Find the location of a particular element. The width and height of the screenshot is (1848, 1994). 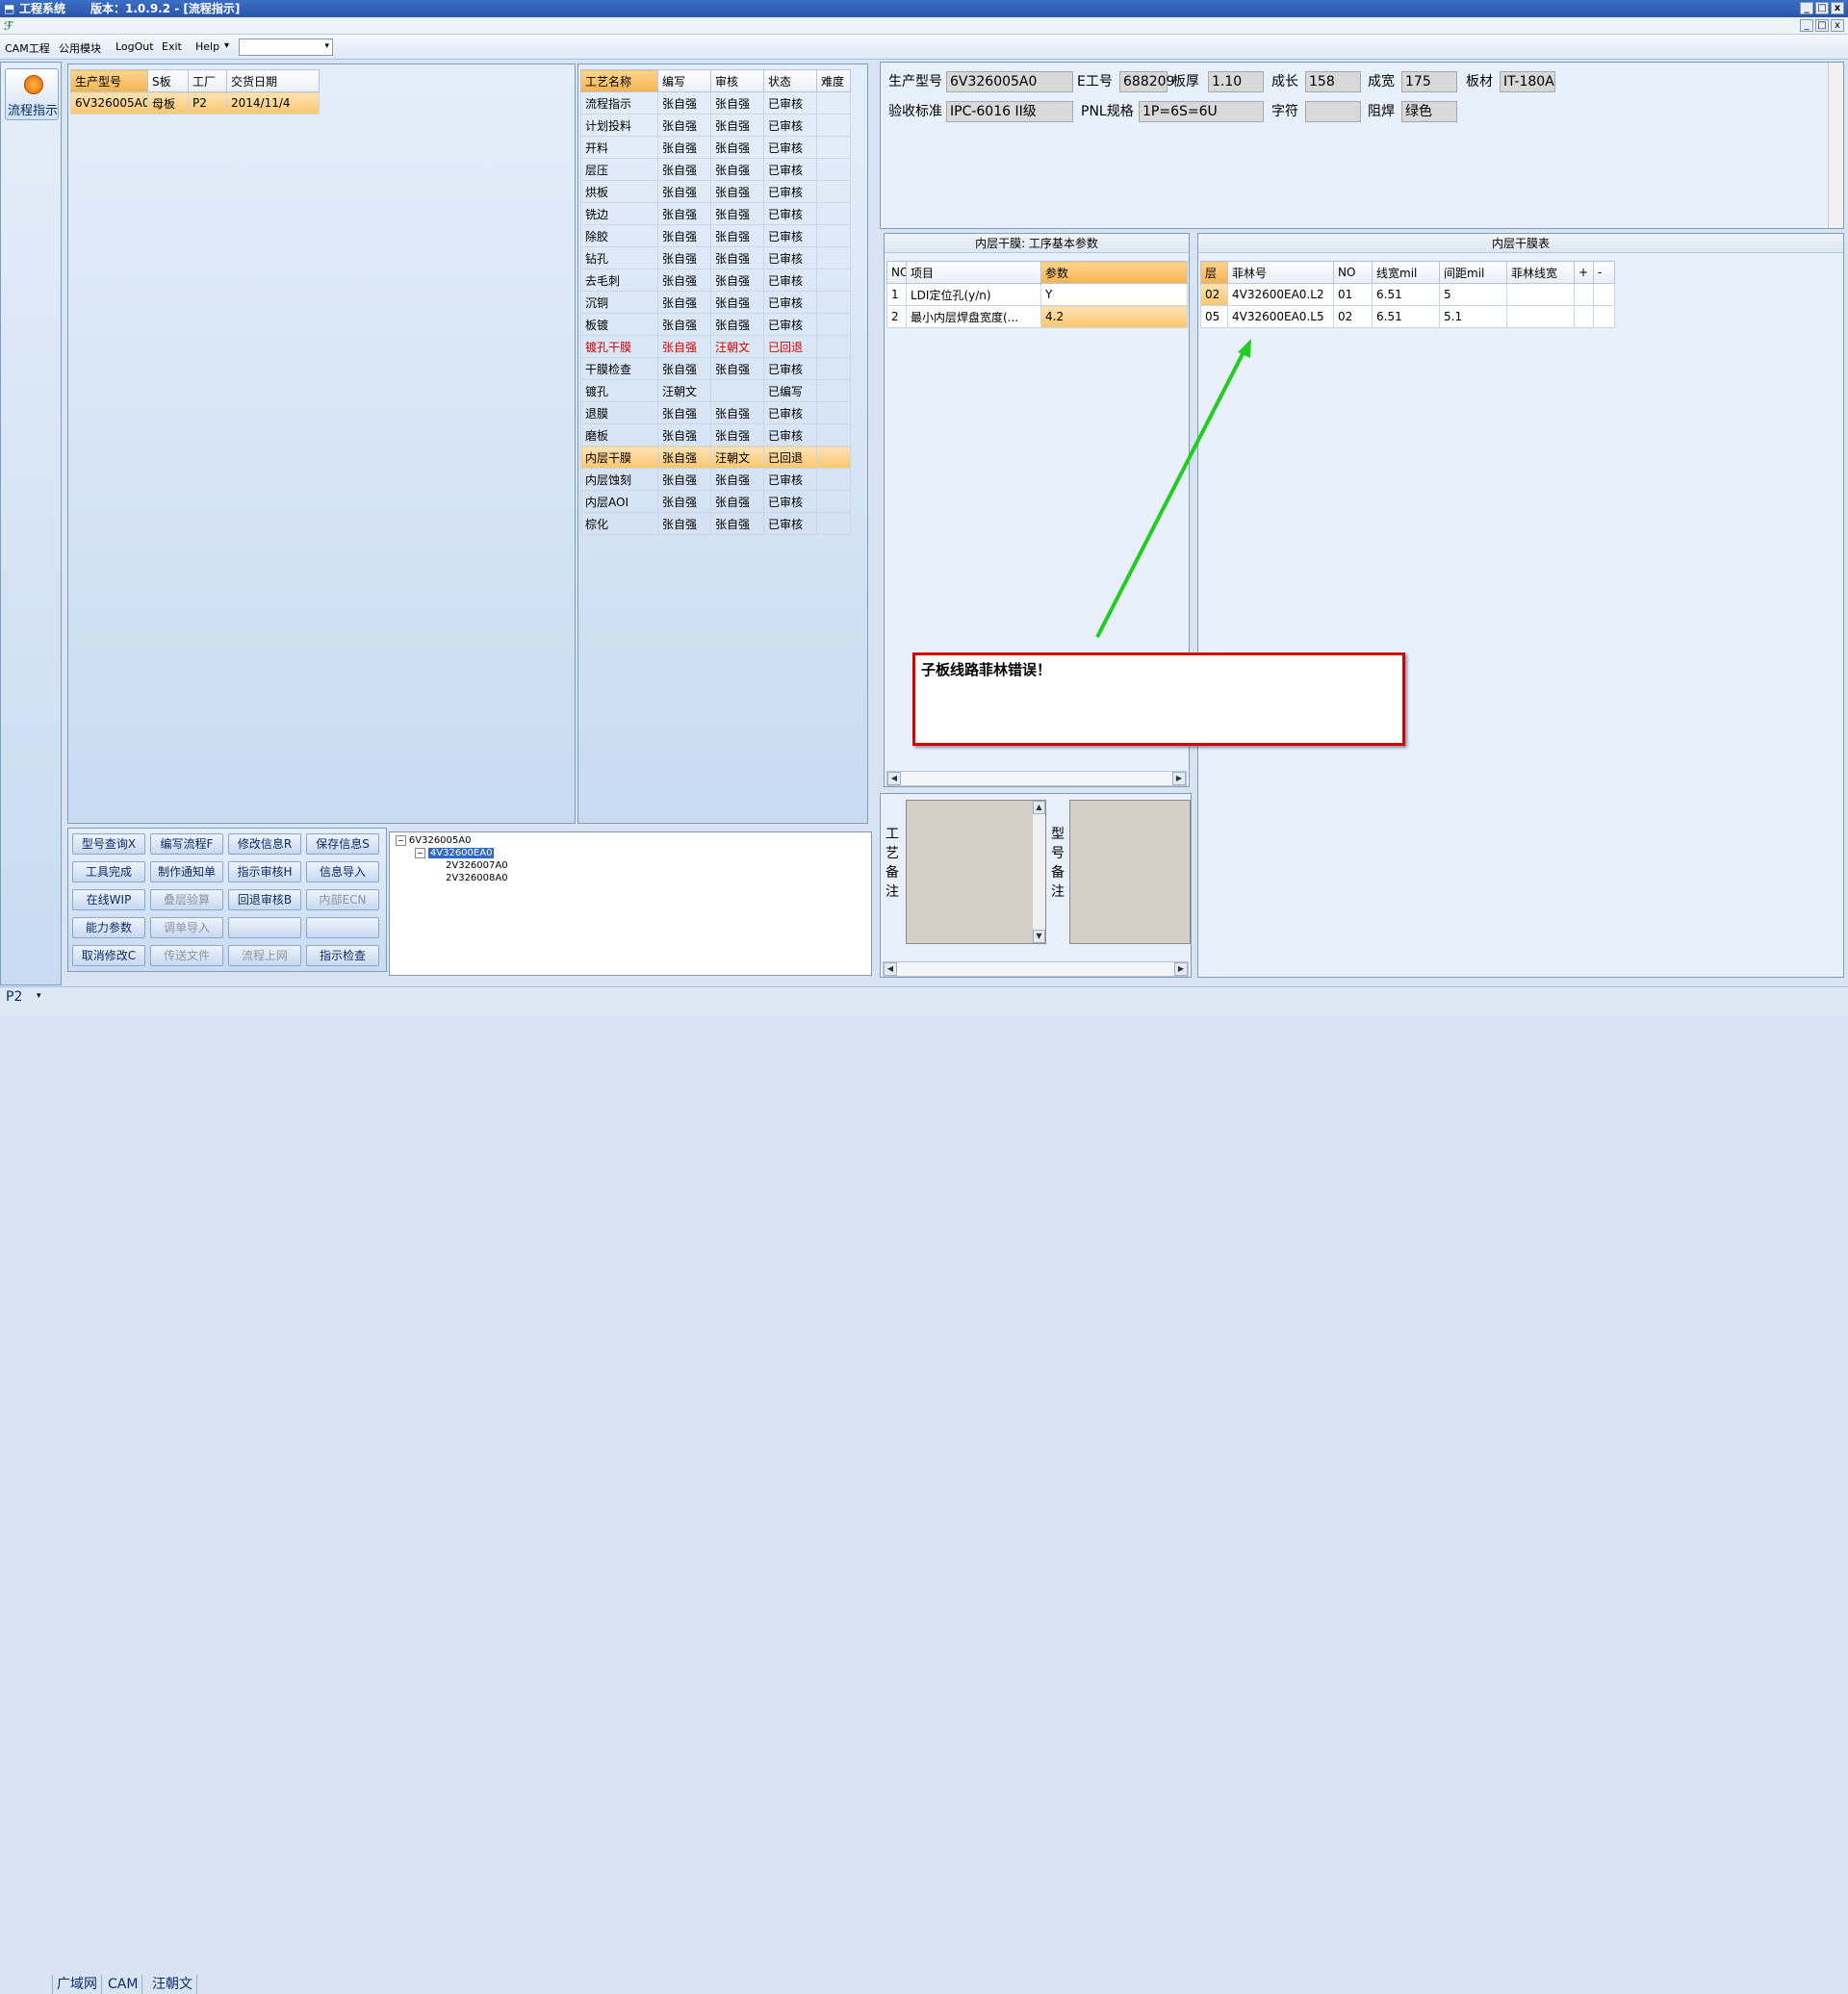

error-annotation-text: 子板线路菲林错误！ is located at coordinates (986, 670).